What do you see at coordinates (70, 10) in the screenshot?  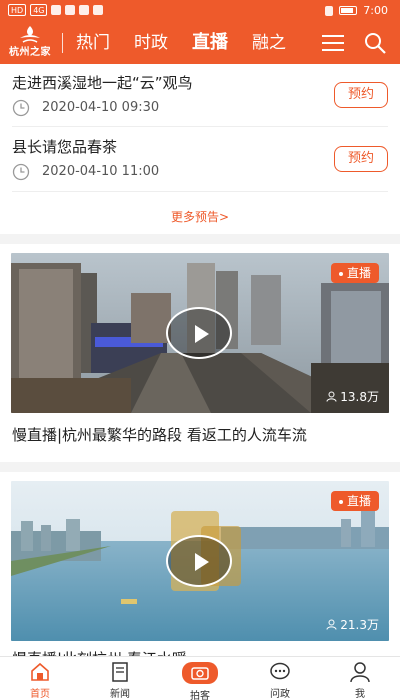 I see `notification-icon` at bounding box center [70, 10].